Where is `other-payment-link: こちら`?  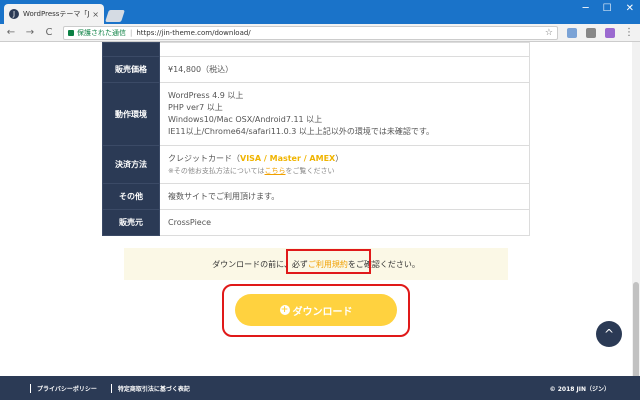 other-payment-link: こちら is located at coordinates (275, 171).